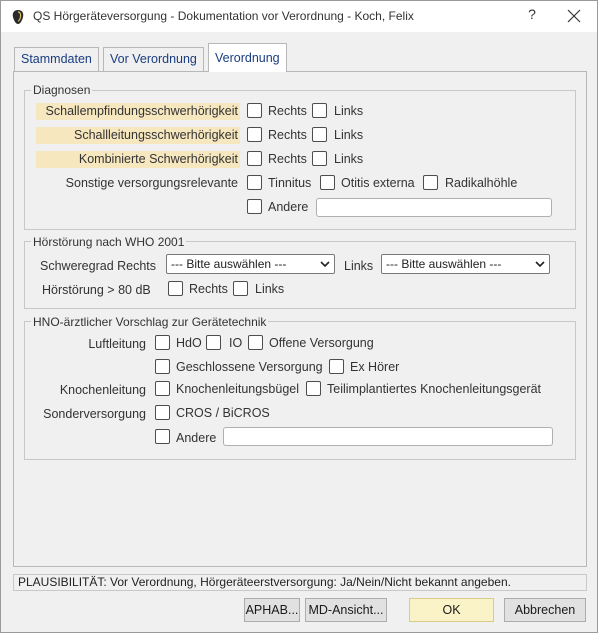  What do you see at coordinates (481, 183) in the screenshot?
I see `diag-radikalhoehle-label: Radikalhöhle` at bounding box center [481, 183].